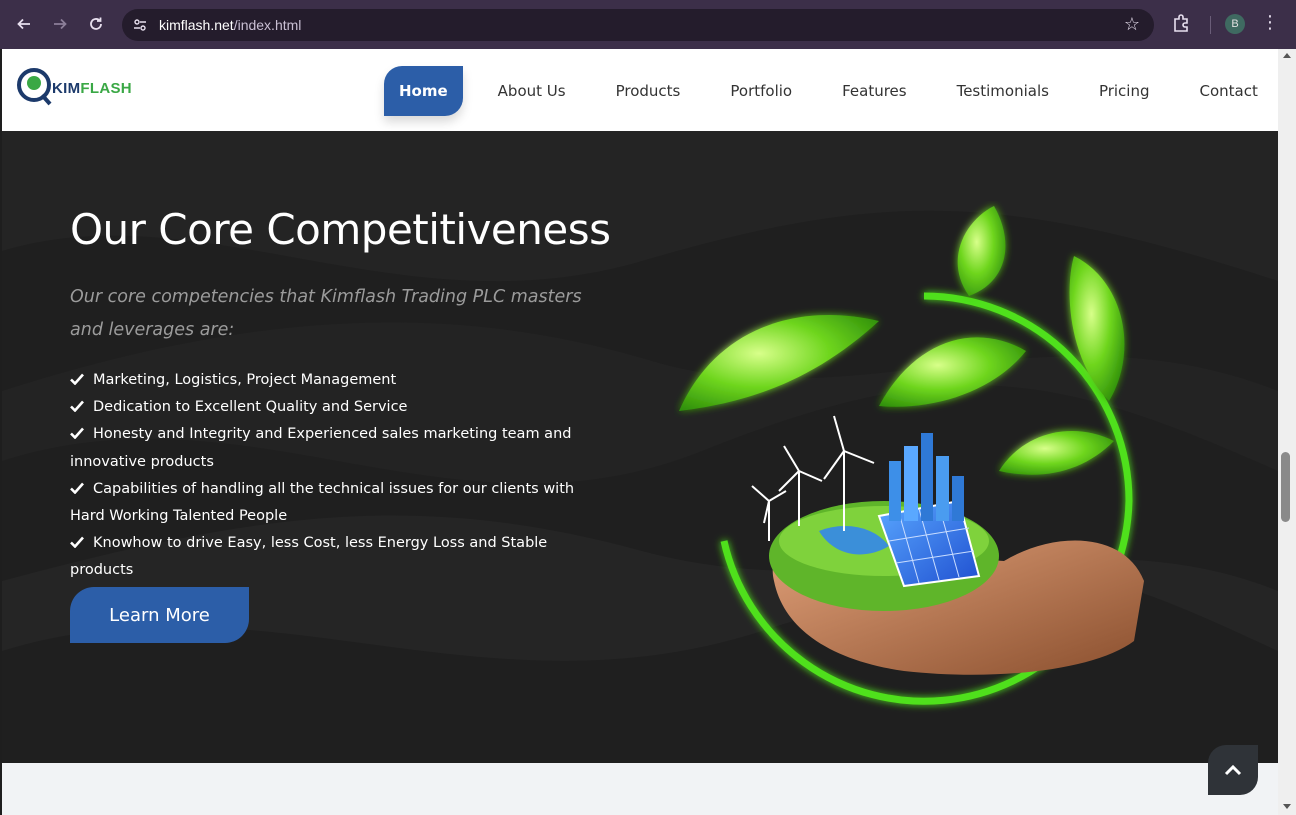 Image resolution: width=1296 pixels, height=815 pixels. I want to click on scroll-to-top-button, so click(1233, 770).